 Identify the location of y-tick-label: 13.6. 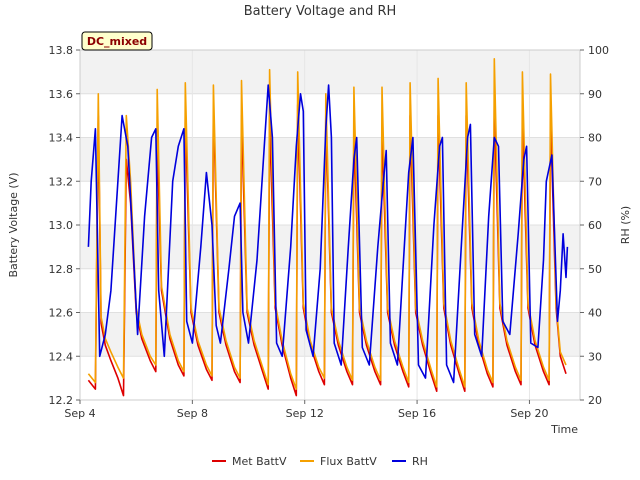
(61, 94).